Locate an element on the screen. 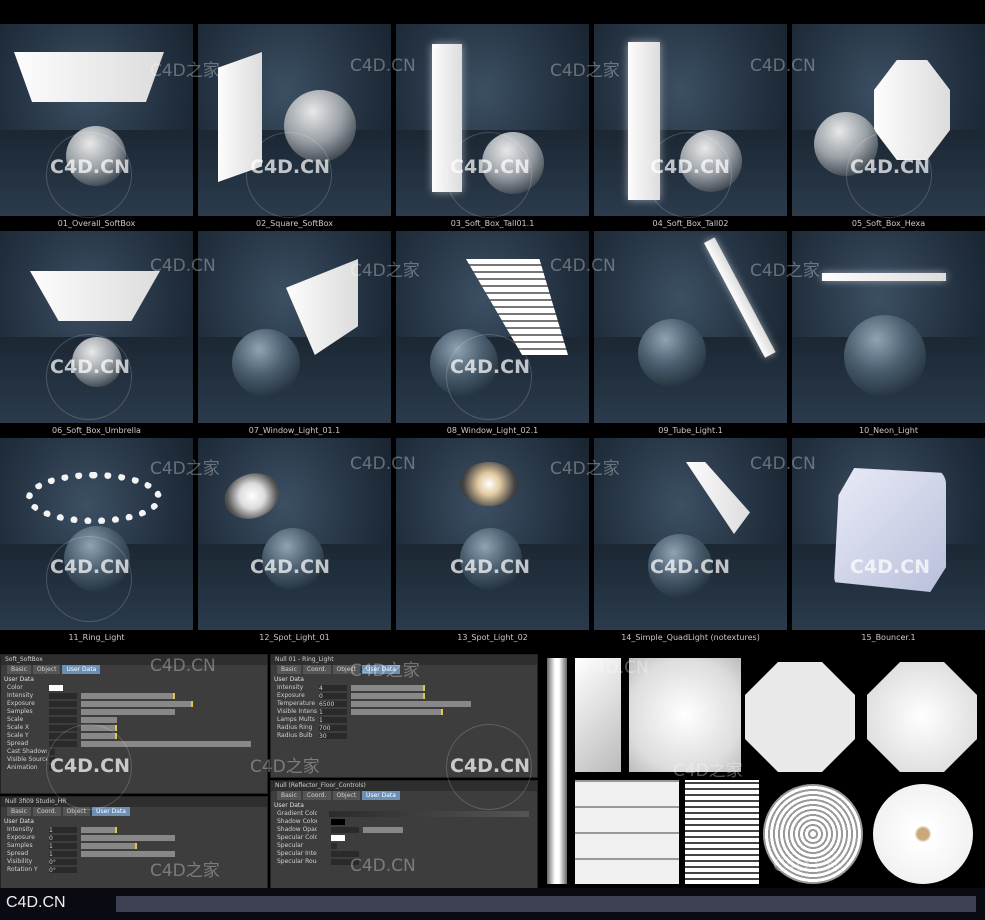  spot-ring-texture is located at coordinates (813, 834).